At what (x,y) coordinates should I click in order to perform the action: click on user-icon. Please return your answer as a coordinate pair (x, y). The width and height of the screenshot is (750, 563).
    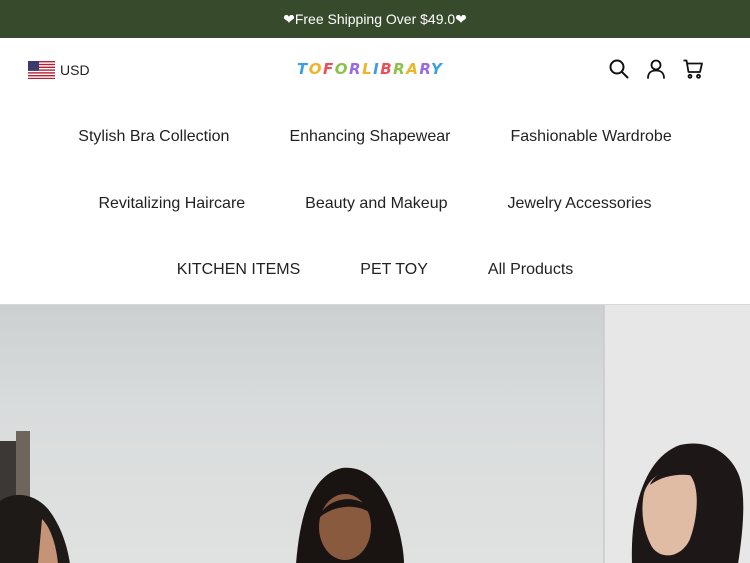
    Looking at the image, I should click on (656, 69).